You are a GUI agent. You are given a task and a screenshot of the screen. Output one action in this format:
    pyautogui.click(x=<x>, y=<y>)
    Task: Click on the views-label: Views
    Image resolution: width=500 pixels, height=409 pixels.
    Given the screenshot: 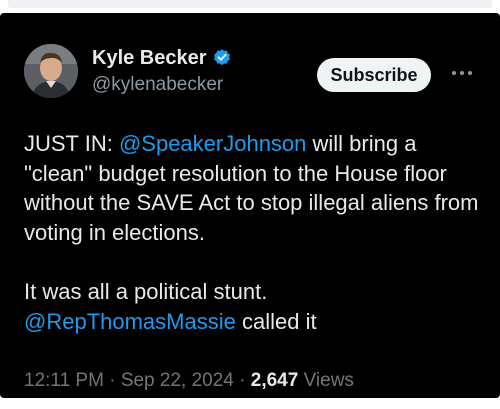 What is the action you would take?
    pyautogui.click(x=328, y=380)
    